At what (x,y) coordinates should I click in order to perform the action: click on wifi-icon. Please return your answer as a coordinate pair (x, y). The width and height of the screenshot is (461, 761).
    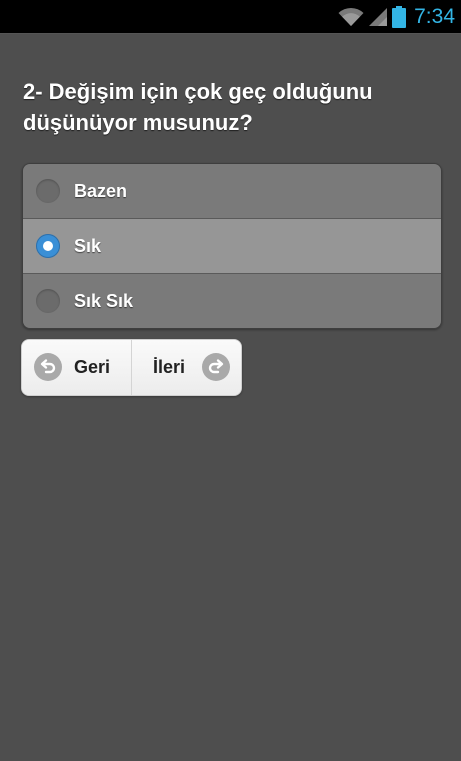
    Looking at the image, I should click on (351, 17).